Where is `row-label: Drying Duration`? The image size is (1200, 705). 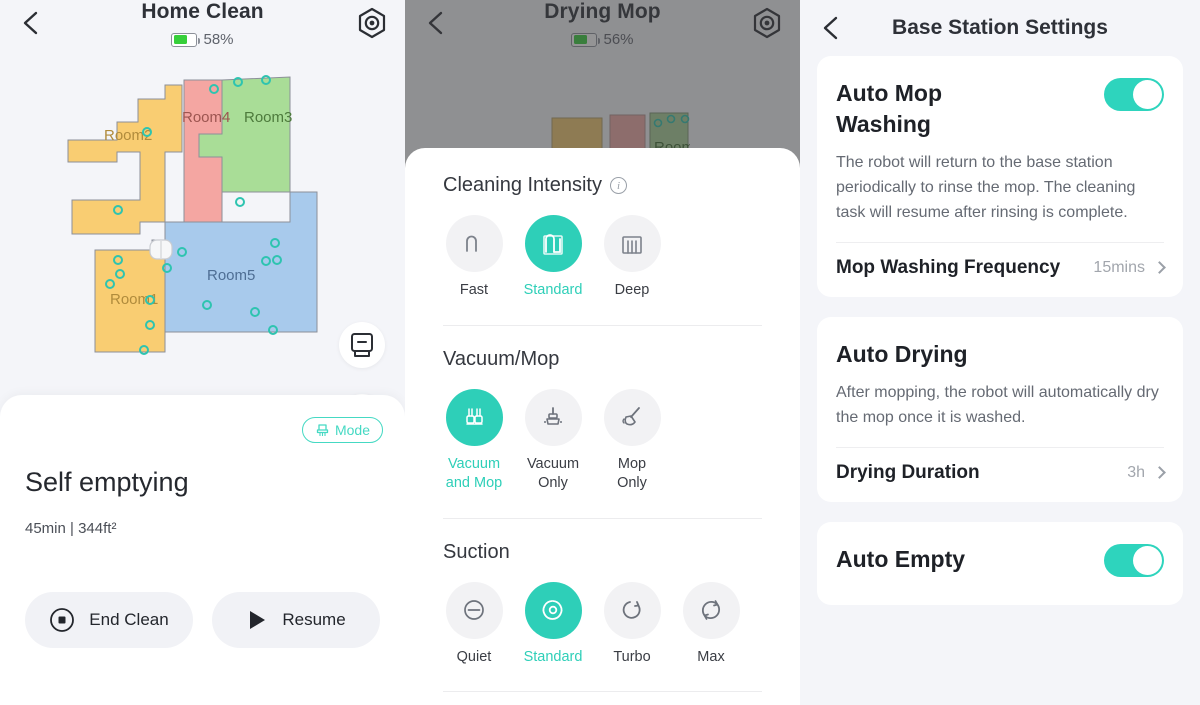 row-label: Drying Duration is located at coordinates (908, 472).